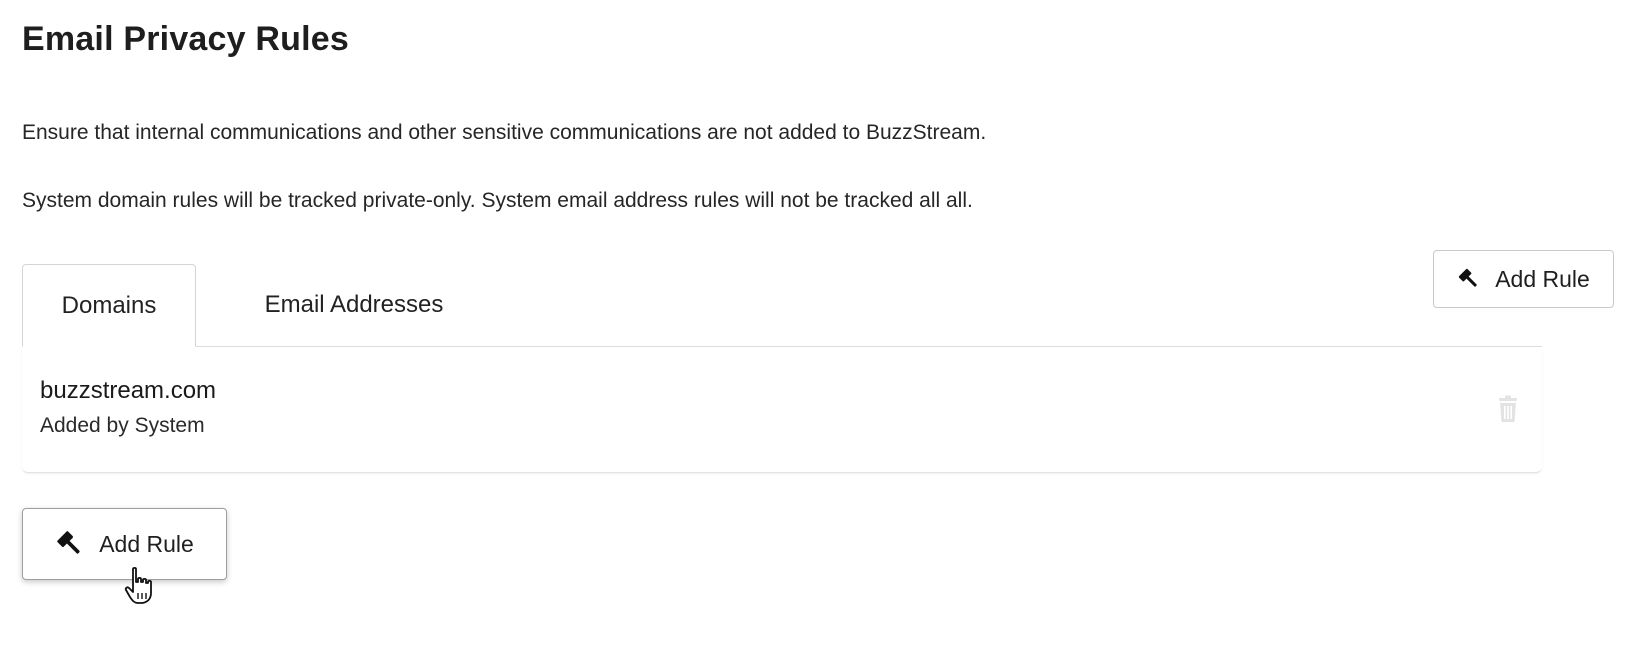  I want to click on add-rule-button-top: Add Rule, so click(1523, 279).